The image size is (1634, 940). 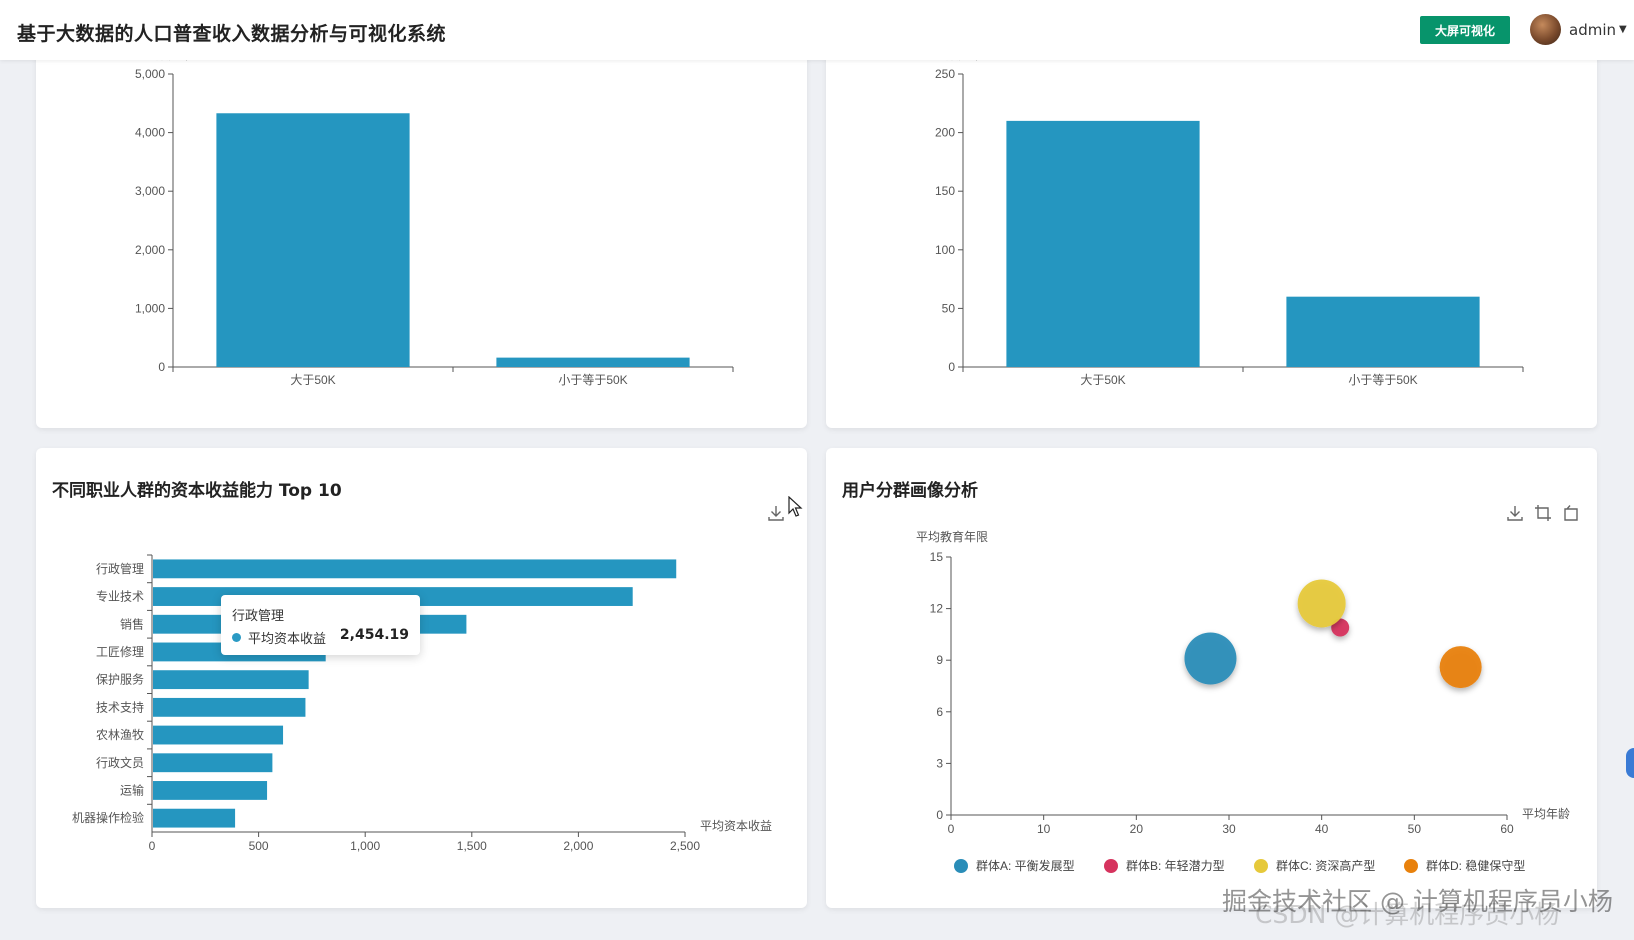 What do you see at coordinates (287, 639) in the screenshot?
I see `tooltip-series-name: 平均资本收益` at bounding box center [287, 639].